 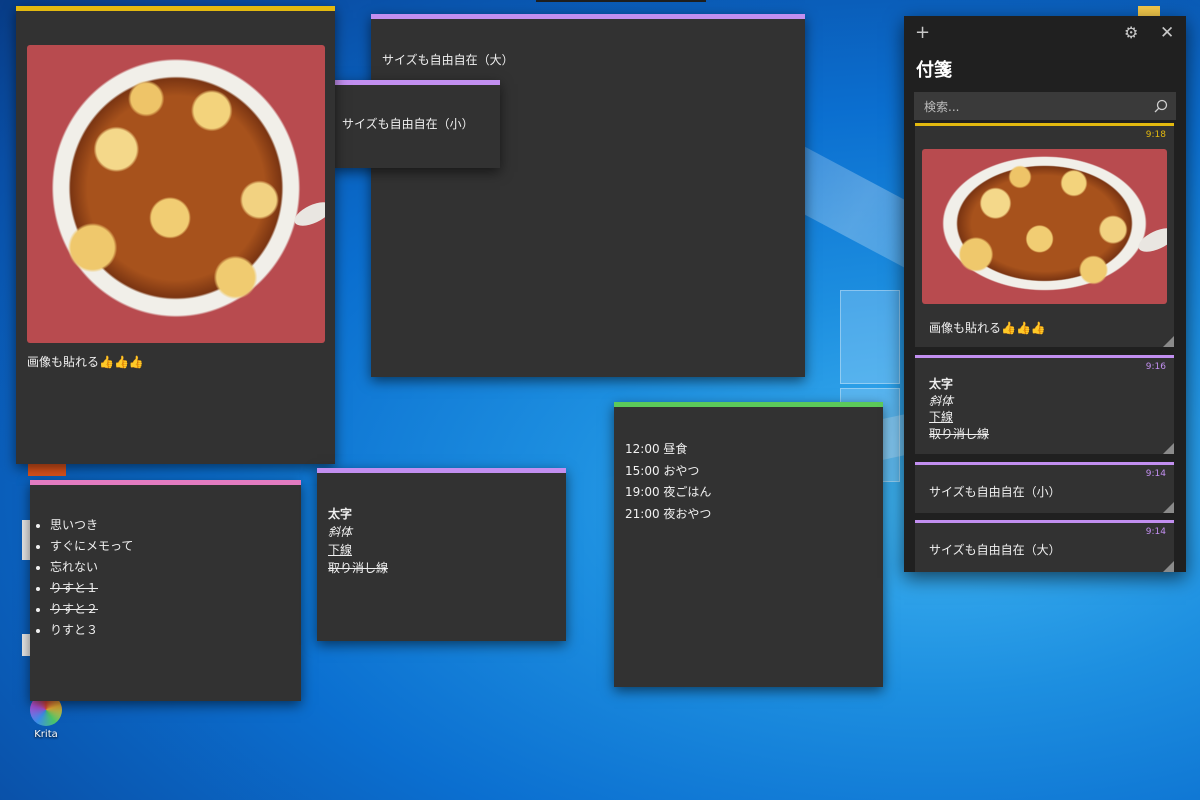 I want to click on schedule-line: 21:00 夜おやつ, so click(x=748, y=515).